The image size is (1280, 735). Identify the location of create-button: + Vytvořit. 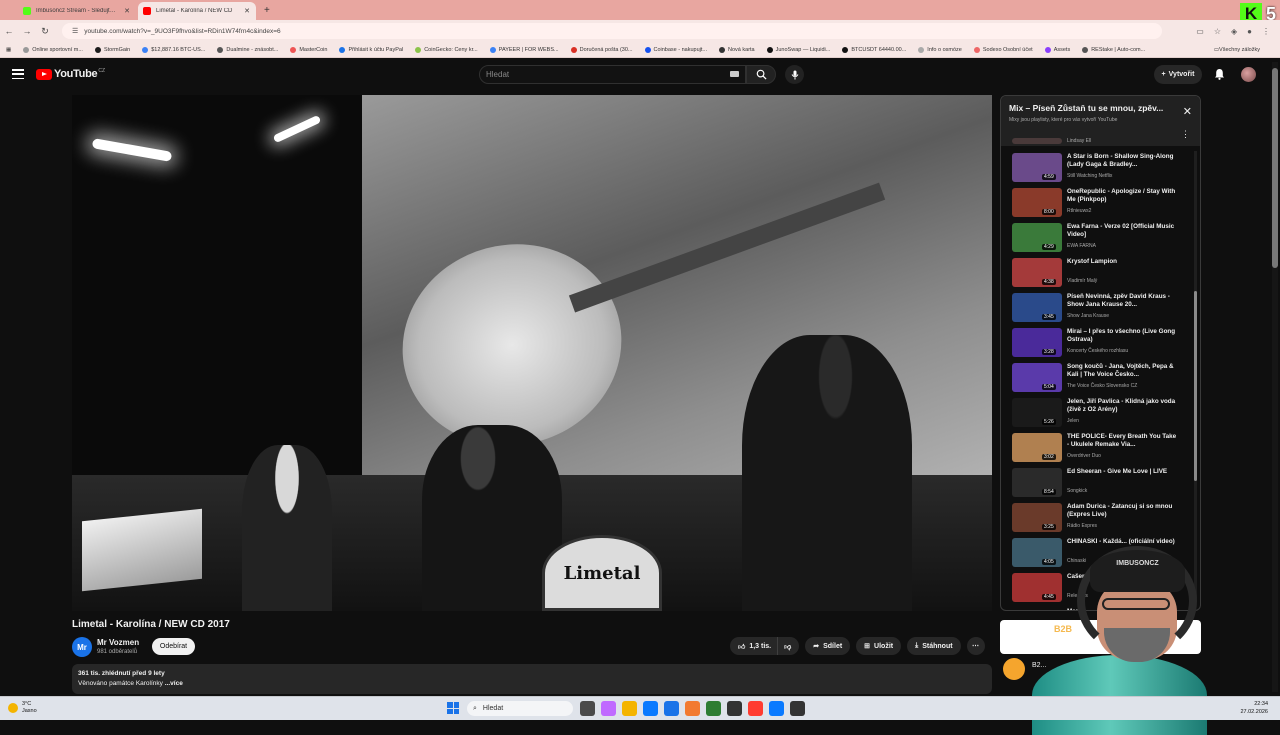
(1178, 74).